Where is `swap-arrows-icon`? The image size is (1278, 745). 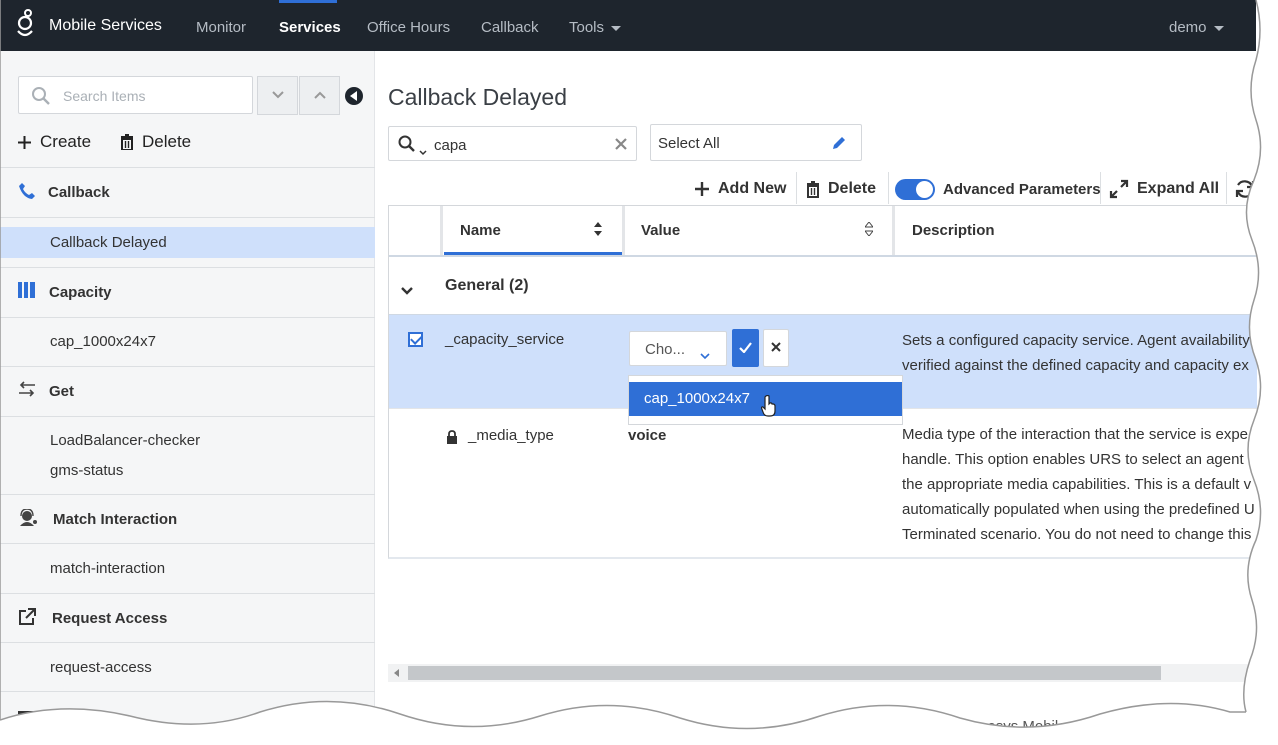
swap-arrows-icon is located at coordinates (27, 391).